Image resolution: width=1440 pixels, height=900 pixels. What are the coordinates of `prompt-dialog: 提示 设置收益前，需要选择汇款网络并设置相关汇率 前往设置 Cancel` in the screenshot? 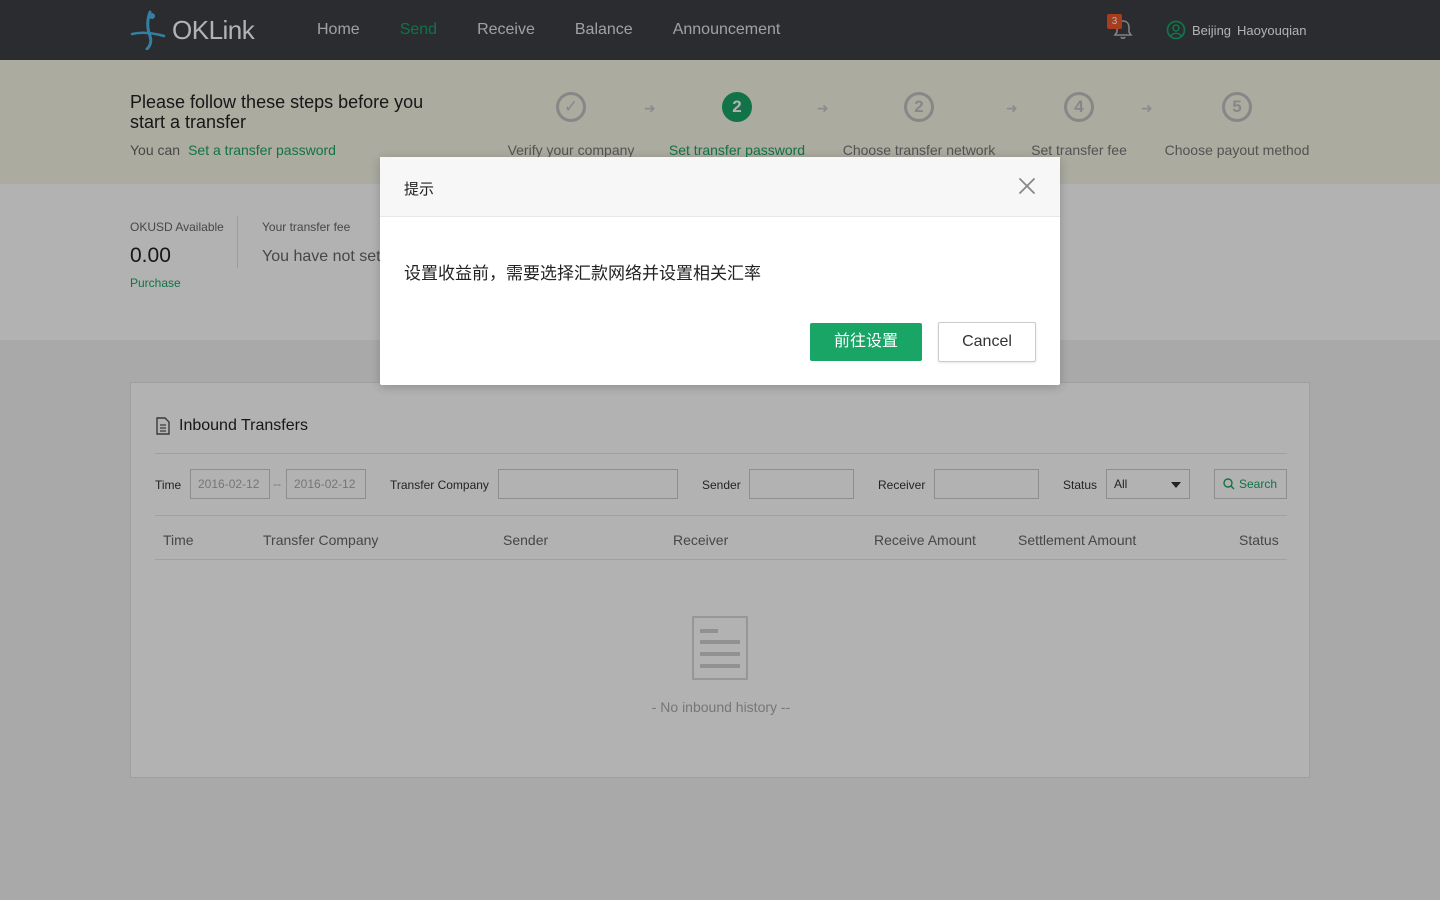 It's located at (720, 271).